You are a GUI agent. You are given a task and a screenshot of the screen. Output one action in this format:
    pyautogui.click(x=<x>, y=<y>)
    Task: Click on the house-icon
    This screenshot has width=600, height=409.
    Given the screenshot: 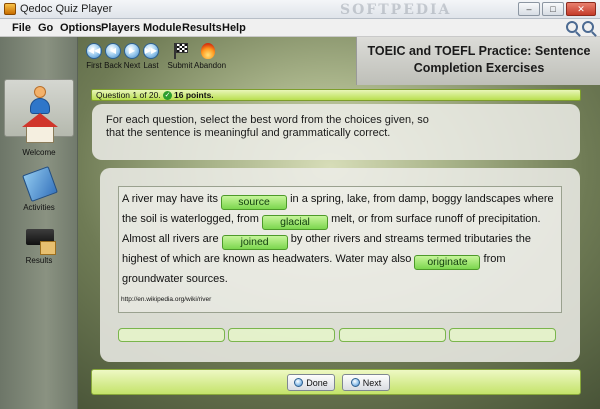 What is the action you would take?
    pyautogui.click(x=40, y=134)
    